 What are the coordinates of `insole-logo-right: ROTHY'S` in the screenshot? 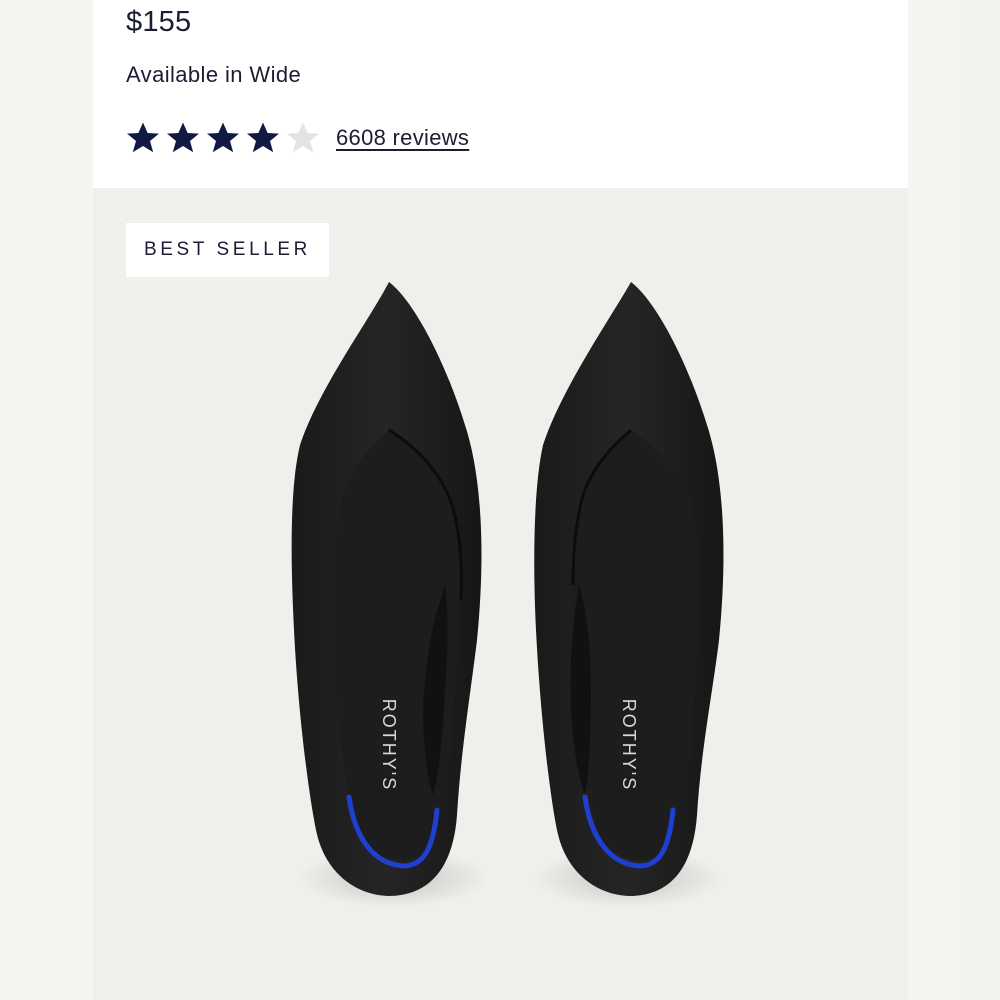 It's located at (629, 745).